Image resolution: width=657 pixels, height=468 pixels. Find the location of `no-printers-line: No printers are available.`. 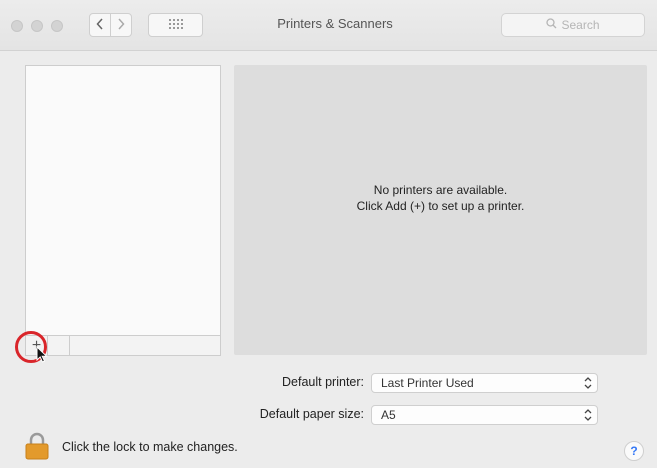

no-printers-line: No printers are available. is located at coordinates (440, 190).